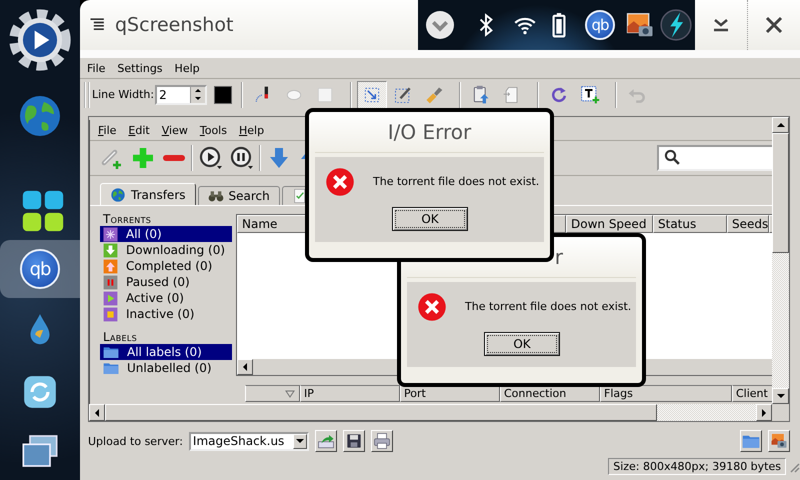 The image size is (800, 480). I want to click on field-label: Upload to server:, so click(135, 441).